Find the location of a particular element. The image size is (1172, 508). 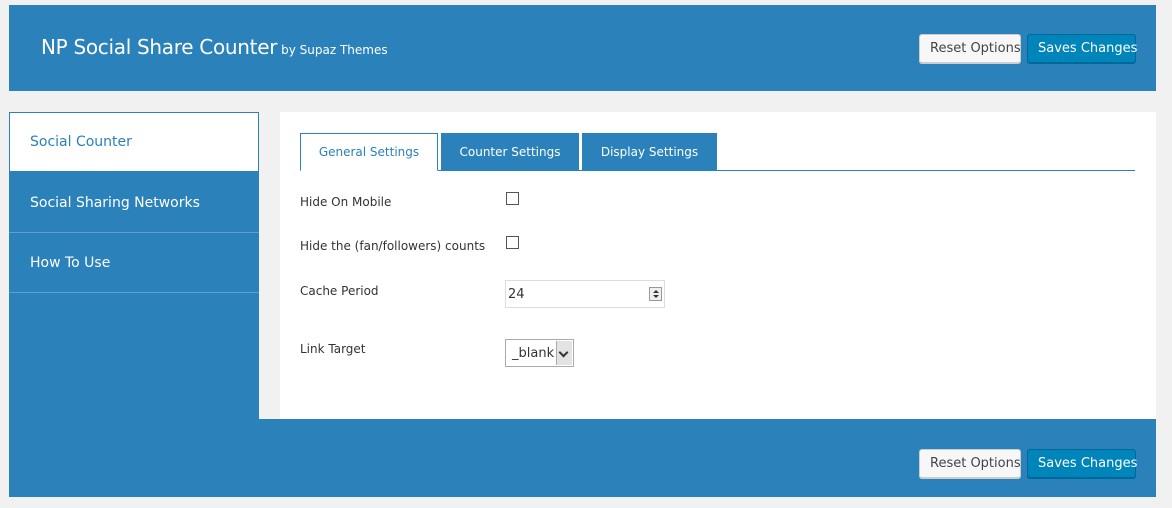

sidebar-item-social-sharing-networks: Social Sharing Networks is located at coordinates (134, 203).